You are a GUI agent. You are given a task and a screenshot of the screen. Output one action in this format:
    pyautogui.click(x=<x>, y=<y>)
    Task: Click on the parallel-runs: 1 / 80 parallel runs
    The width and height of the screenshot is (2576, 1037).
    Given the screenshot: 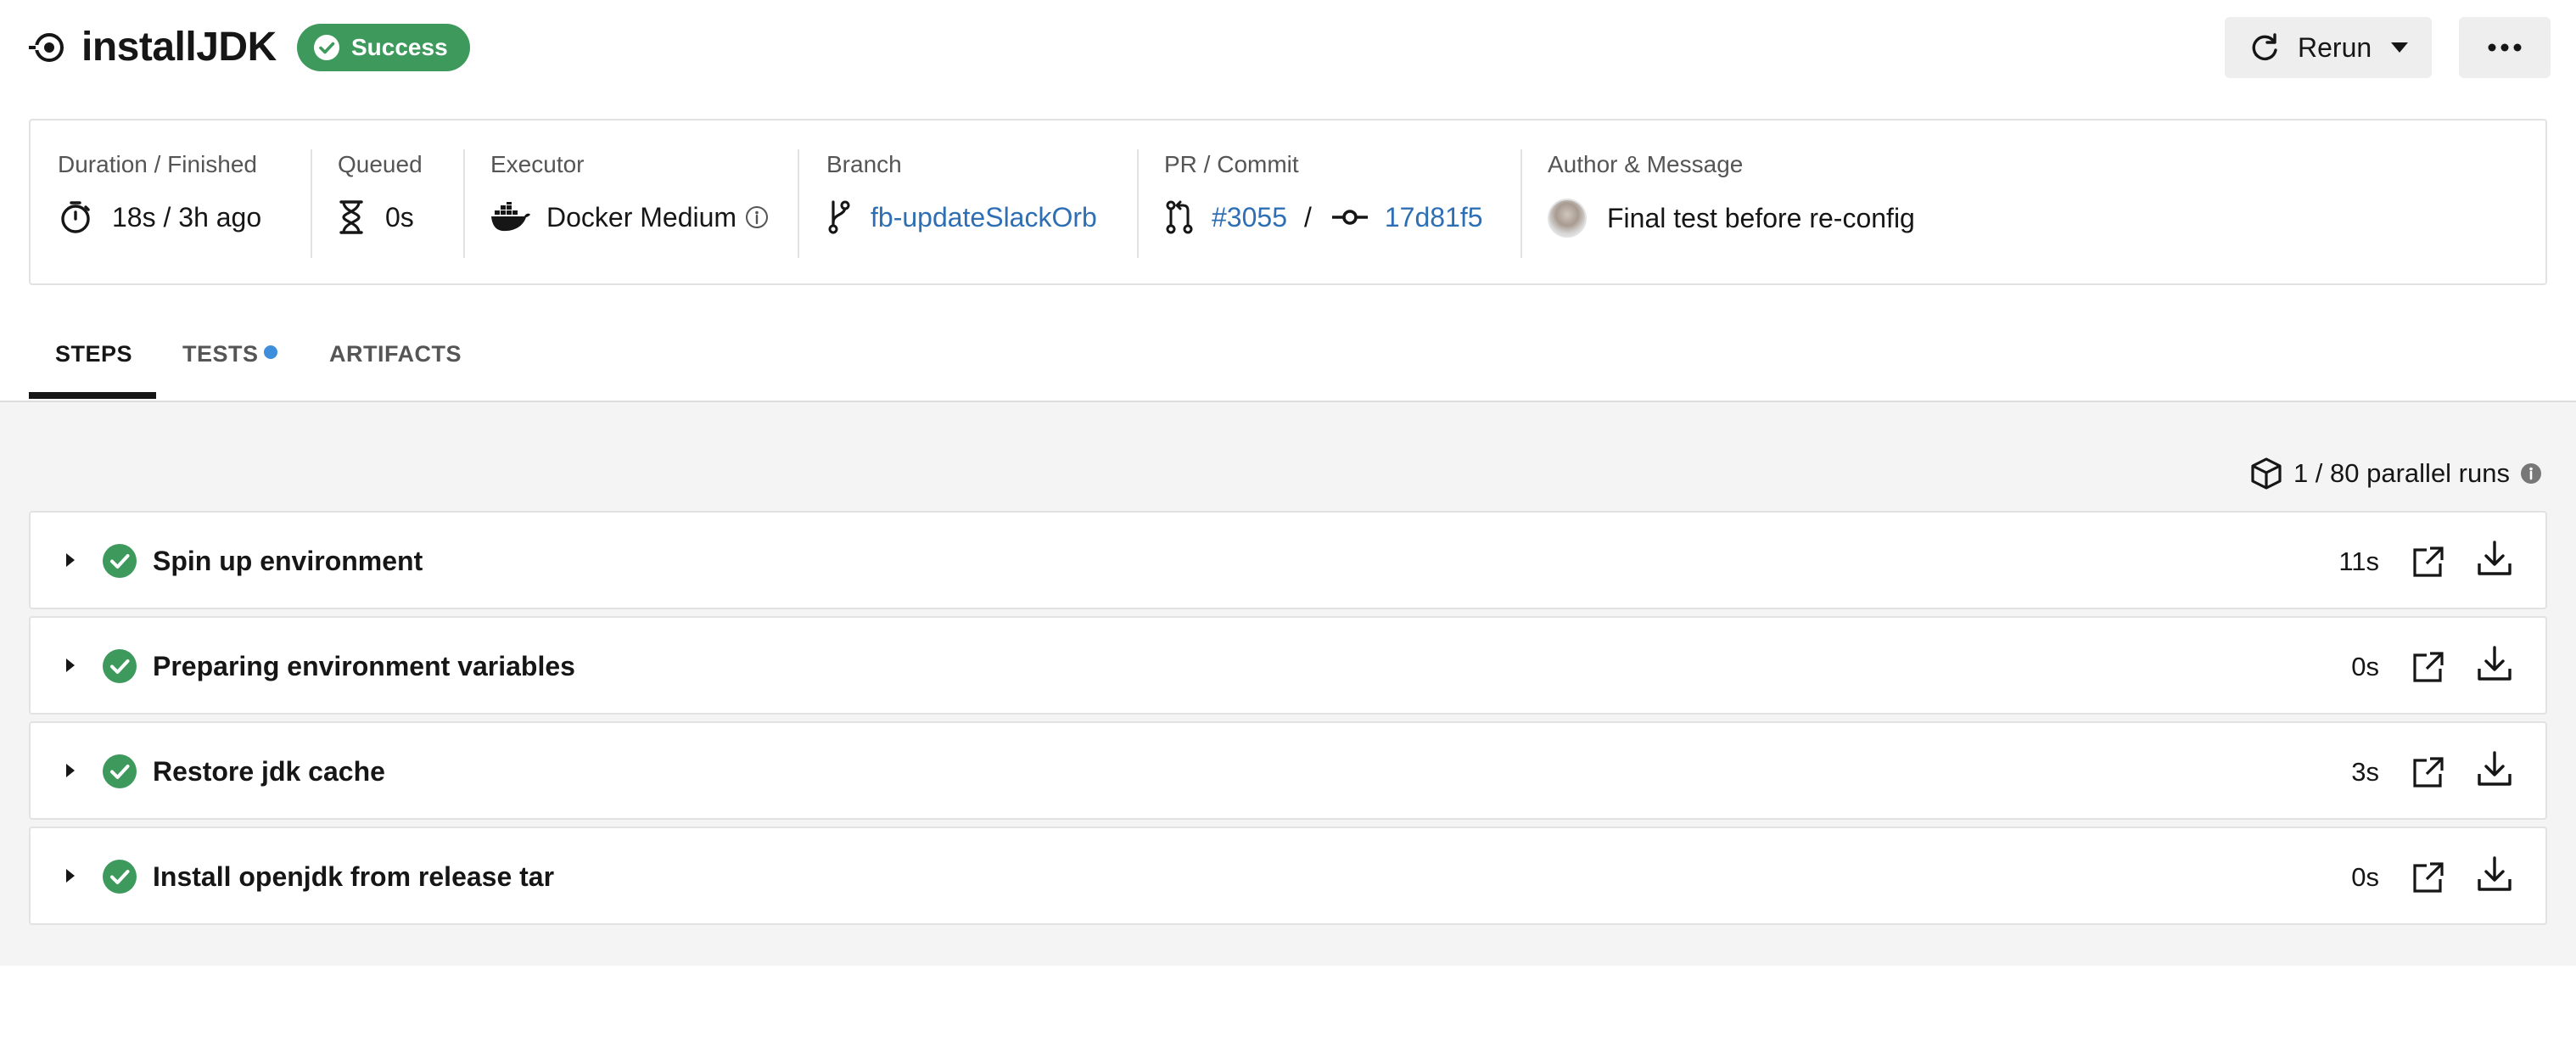 What is the action you would take?
    pyautogui.click(x=2396, y=473)
    